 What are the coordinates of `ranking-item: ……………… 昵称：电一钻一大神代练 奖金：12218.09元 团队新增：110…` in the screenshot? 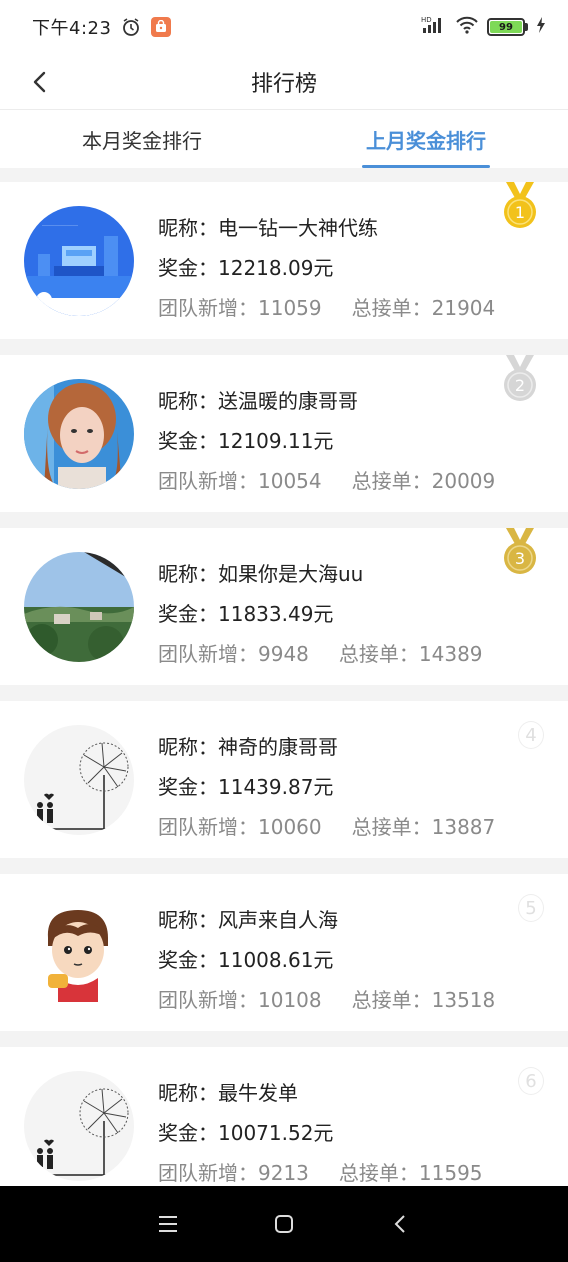 It's located at (284, 260).